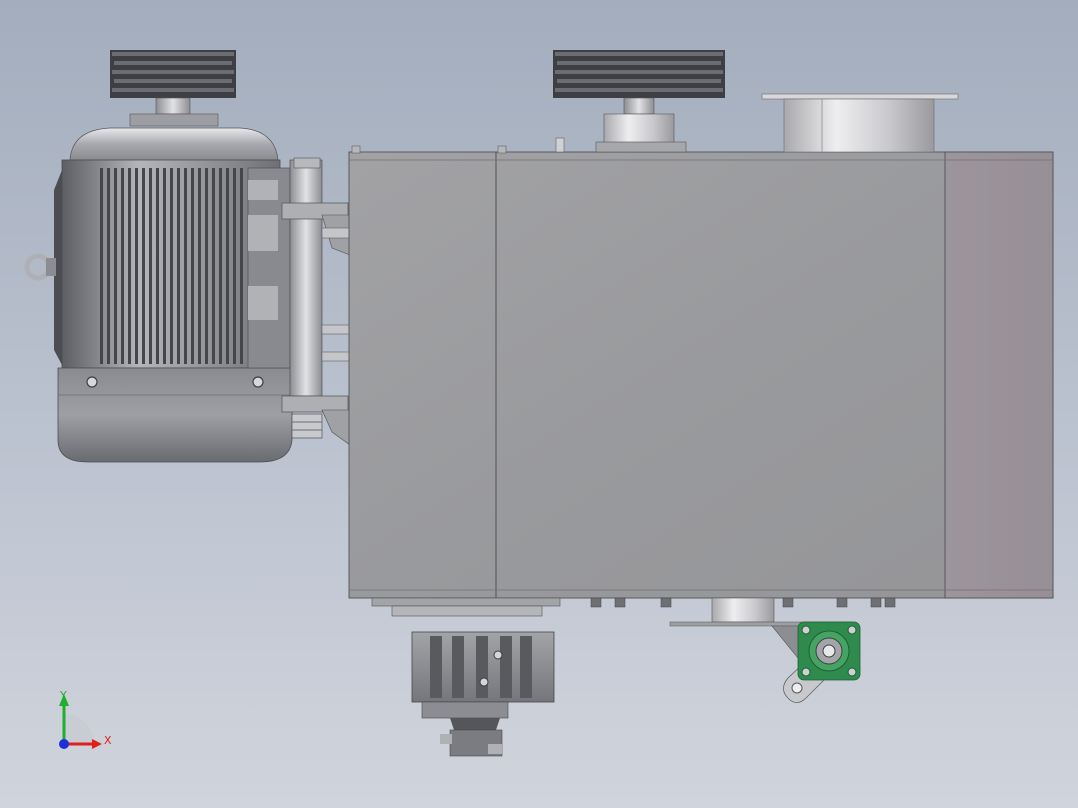  I want to click on outlet-pipe, so click(860, 123).